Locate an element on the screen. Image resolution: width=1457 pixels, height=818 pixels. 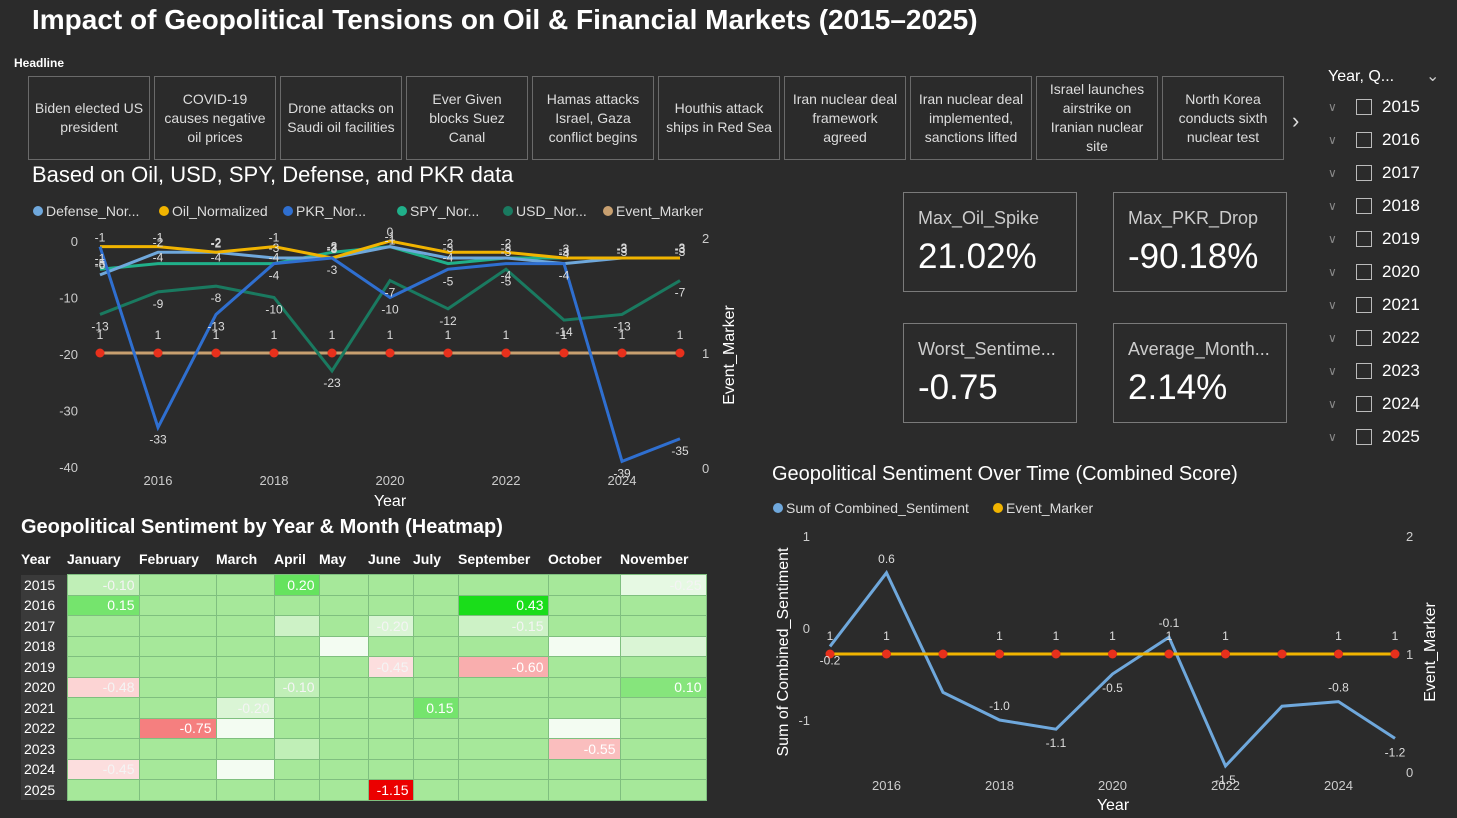
heatmap-column-header: September is located at coordinates (494, 559).